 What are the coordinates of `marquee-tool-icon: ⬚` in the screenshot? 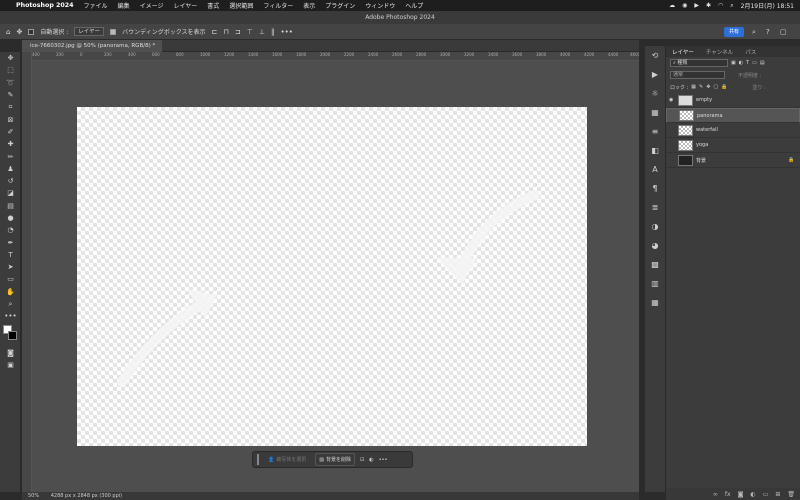 It's located at (10, 70).